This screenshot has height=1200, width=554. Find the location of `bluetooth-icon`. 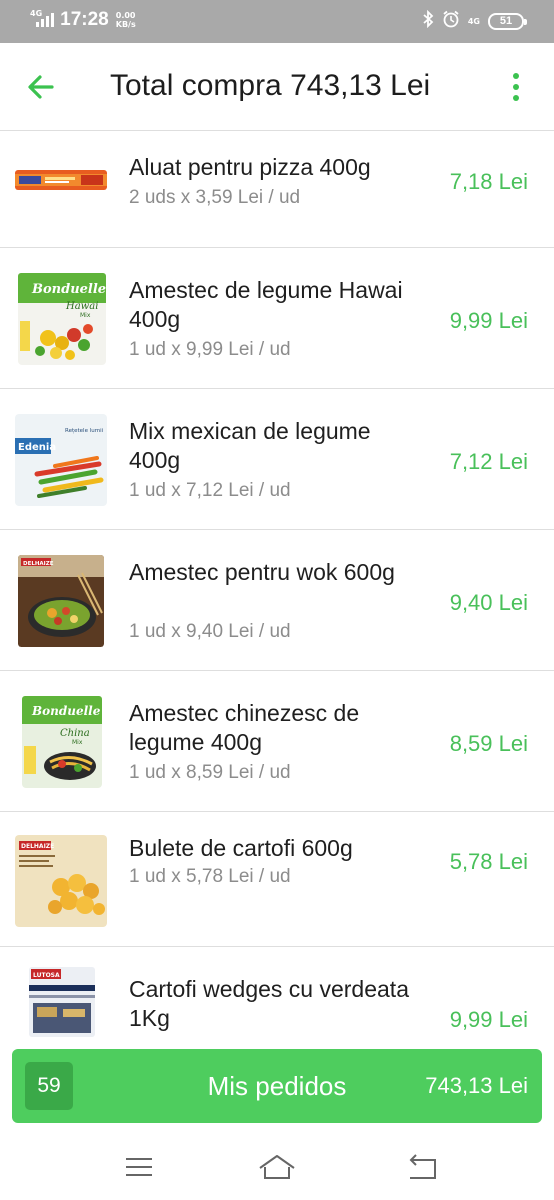

bluetooth-icon is located at coordinates (428, 21).